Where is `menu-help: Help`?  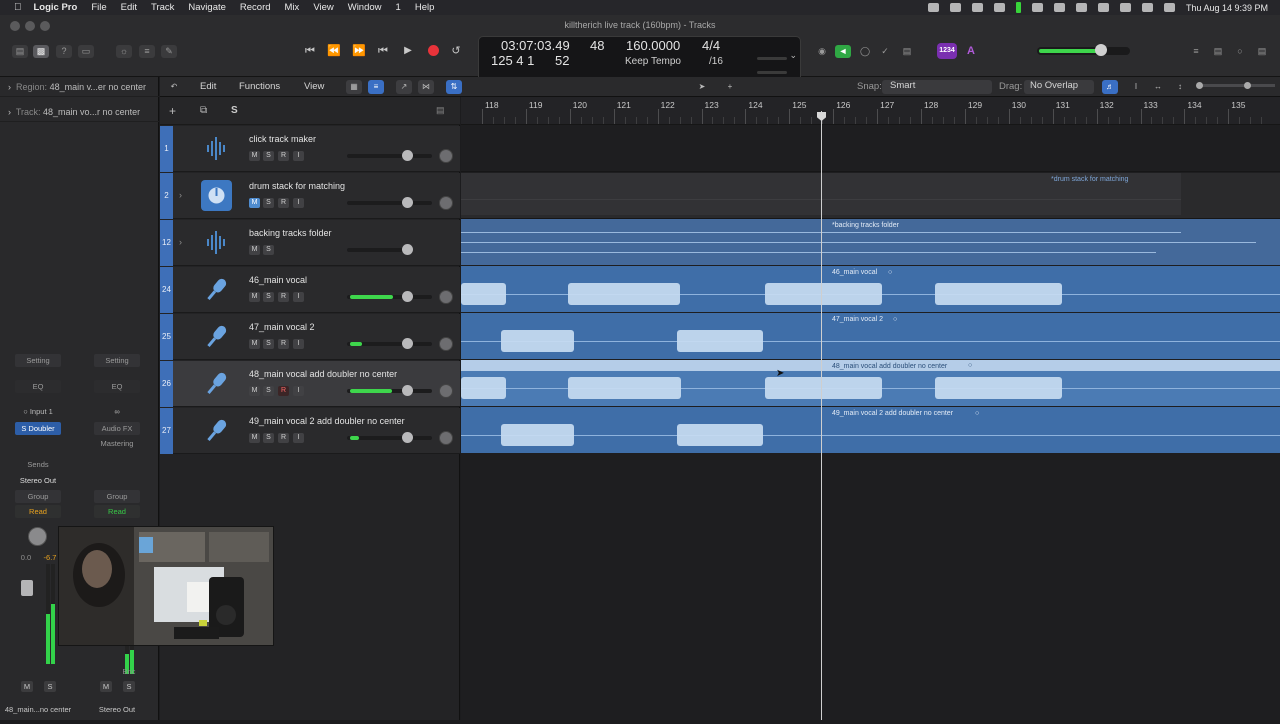 menu-help: Help is located at coordinates (425, 7).